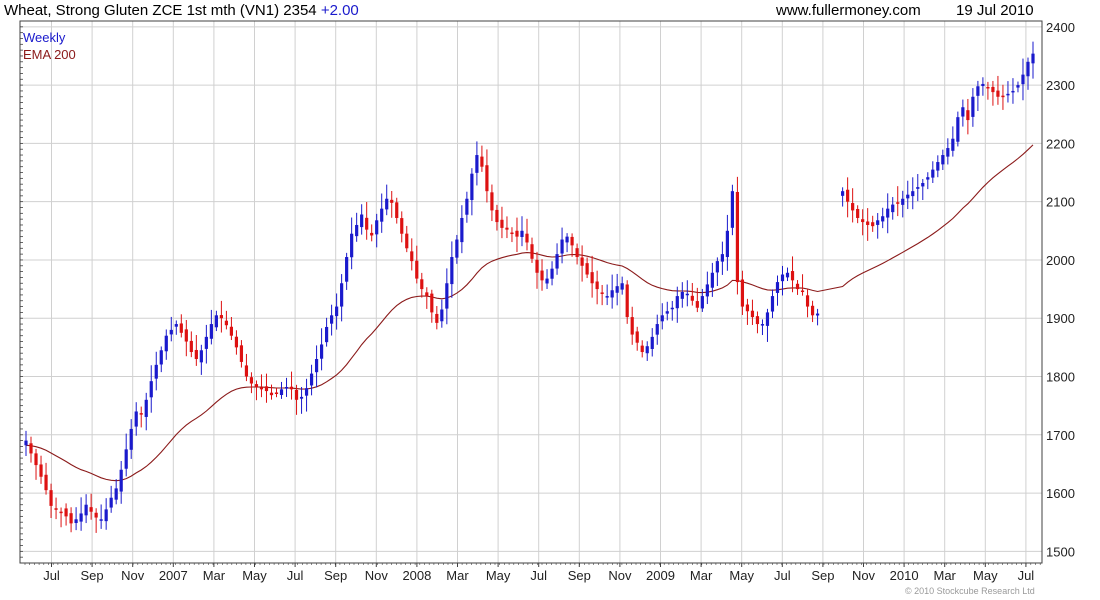 Image resolution: width=1100 pixels, height=600 pixels. What do you see at coordinates (1060, 377) in the screenshot?
I see `y-tick-label: 1800` at bounding box center [1060, 377].